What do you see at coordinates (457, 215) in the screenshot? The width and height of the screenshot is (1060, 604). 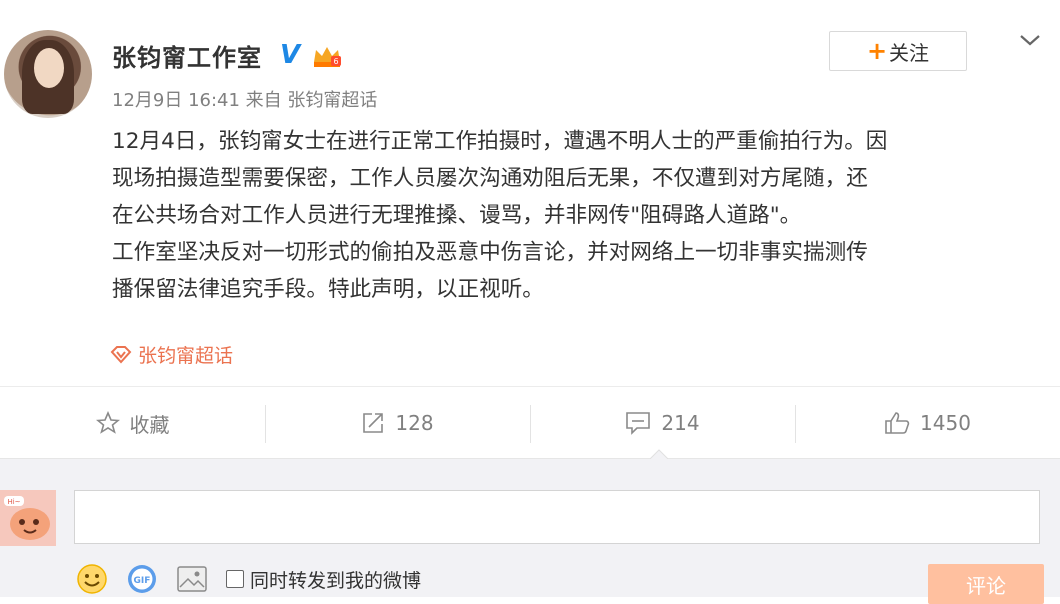 I see `content-line: 在公共场合对工作人员进行无理推搡、谩骂，并非网传"阻碍路人道路"。` at bounding box center [457, 215].